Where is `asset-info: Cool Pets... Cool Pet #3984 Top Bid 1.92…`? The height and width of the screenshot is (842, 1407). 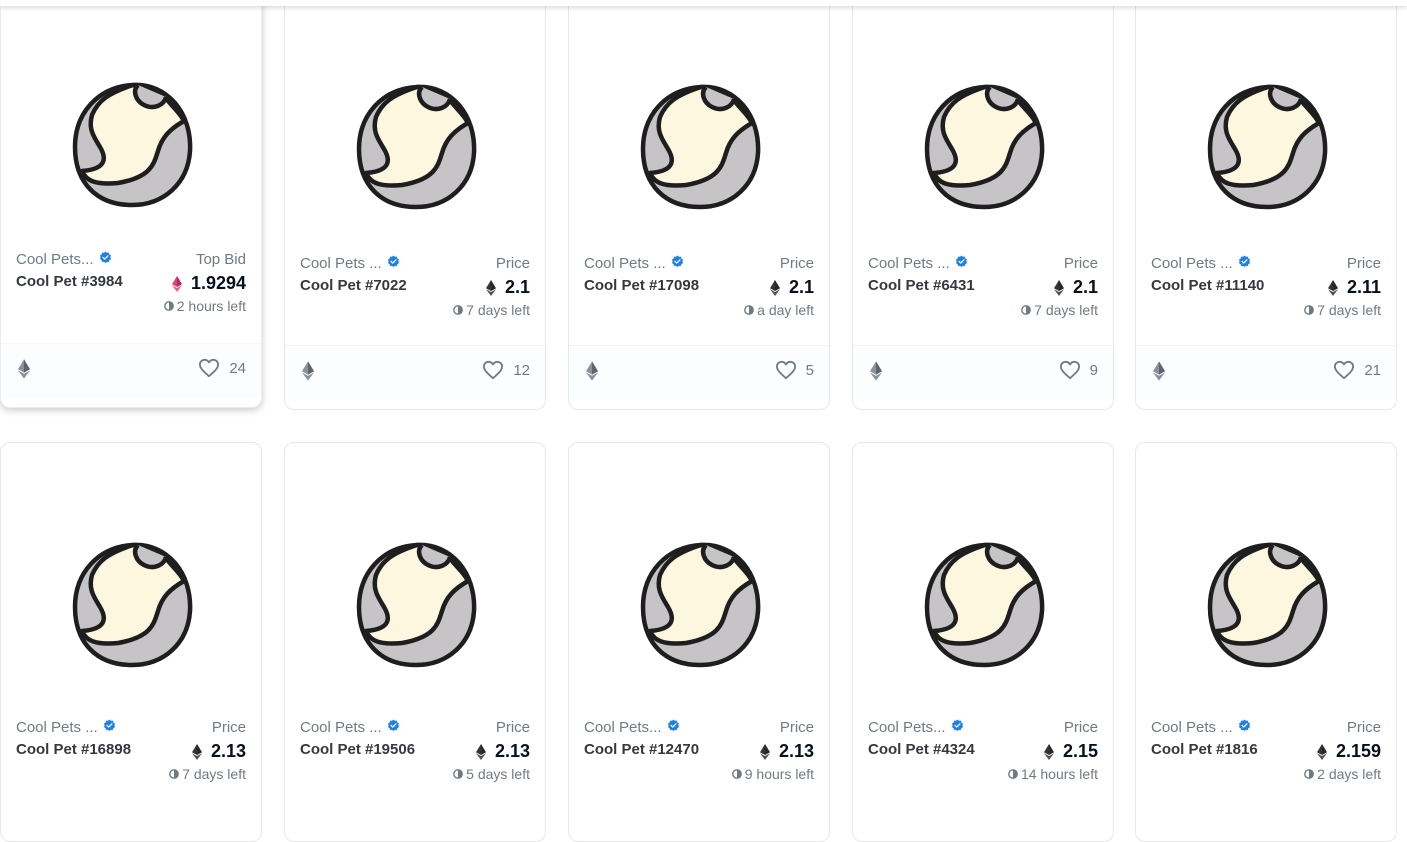 asset-info: Cool Pets... Cool Pet #3984 Top Bid 1.92… is located at coordinates (131, 286).